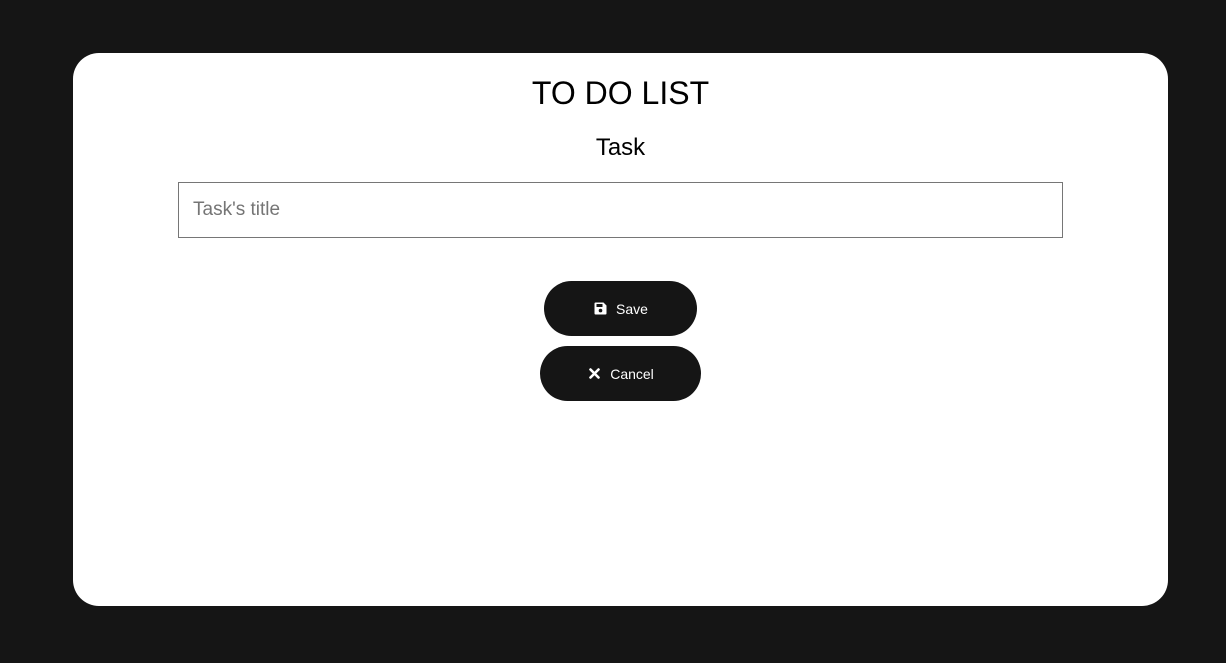 Image resolution: width=1226 pixels, height=663 pixels. I want to click on cancel-button: Cancel, so click(620, 373).